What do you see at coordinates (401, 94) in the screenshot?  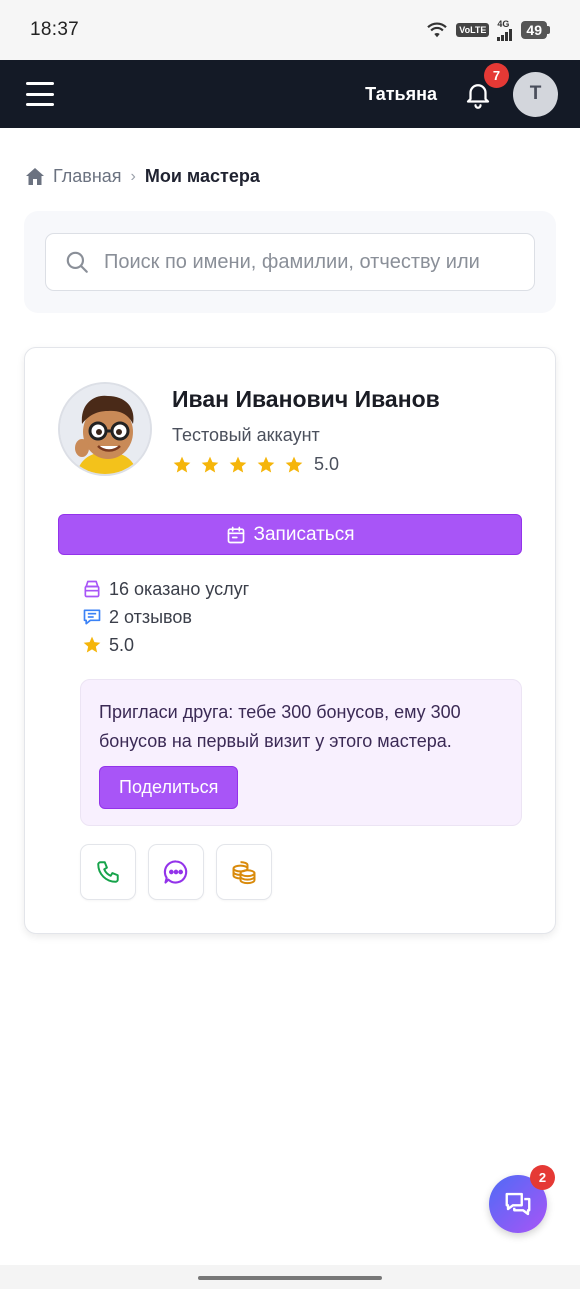 I see `user-name: Татьяна` at bounding box center [401, 94].